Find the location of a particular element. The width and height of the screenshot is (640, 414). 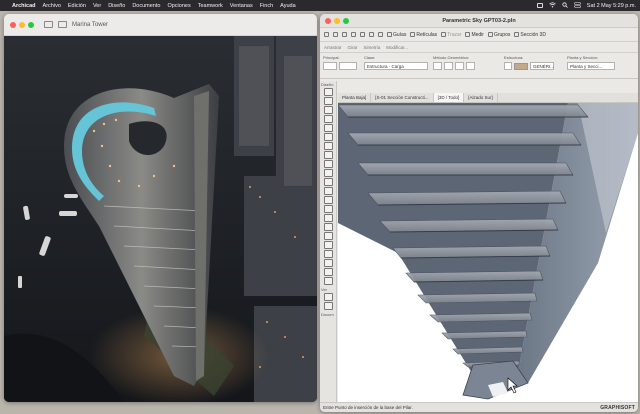

groups-button: Grupos is located at coordinates (498, 35).